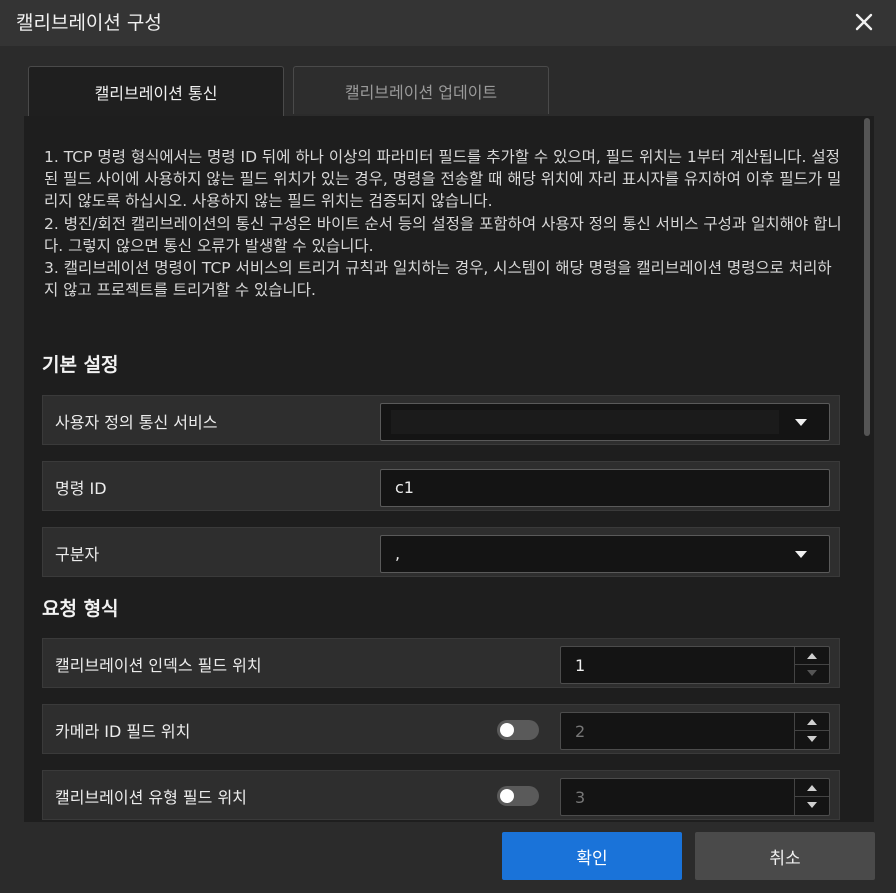 The width and height of the screenshot is (896, 893). Describe the element at coordinates (80, 365) in the screenshot. I see `basic-settings-title: 기본 설정` at that location.